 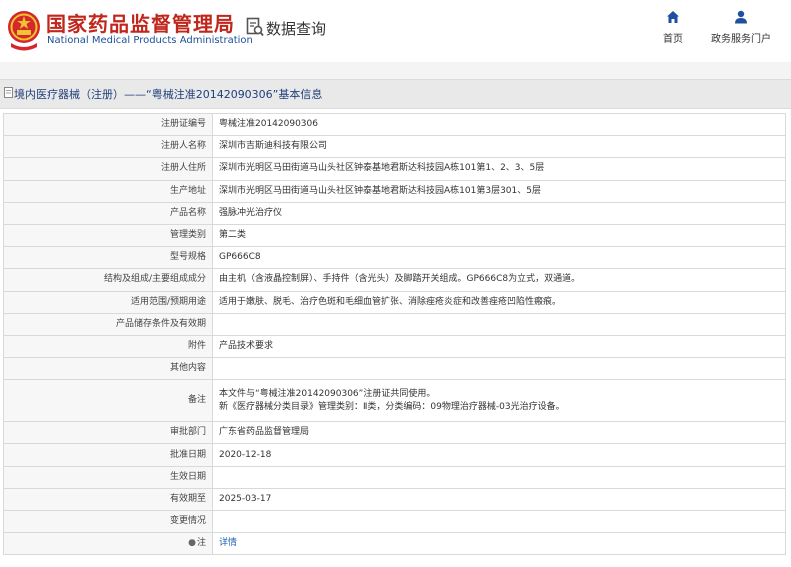 I want to click on table-row: 其他内容, so click(x=394, y=369).